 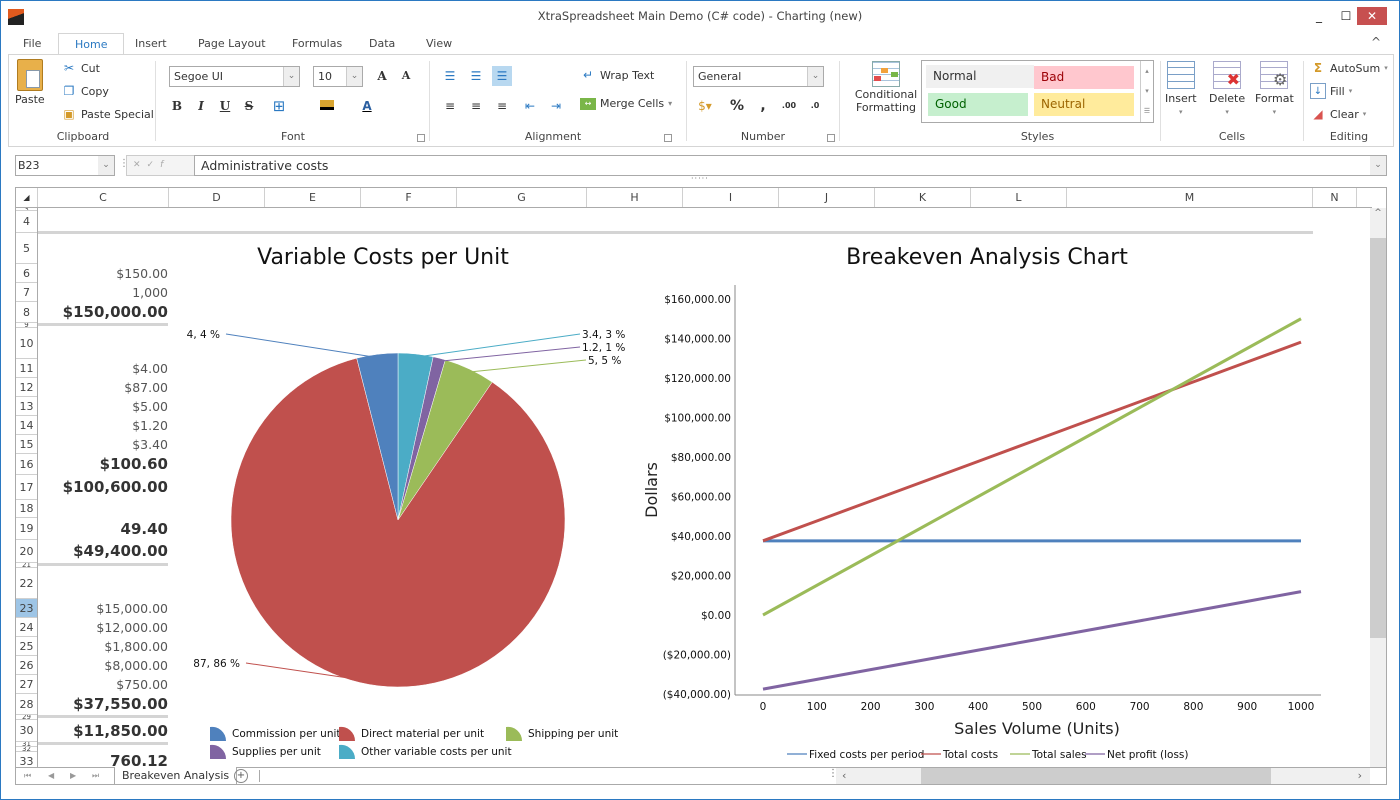 I want to click on paste-special-button: ▣ Paste Special, so click(x=107, y=114).